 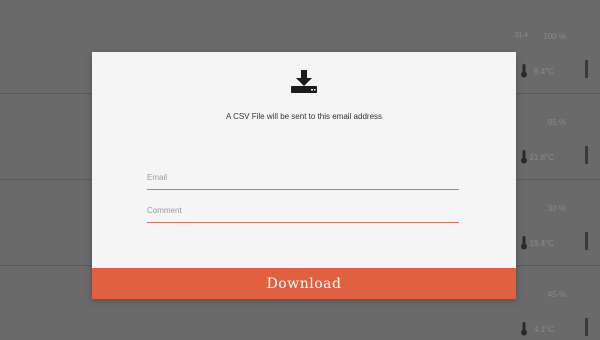 What do you see at coordinates (554, 36) in the screenshot?
I see `humidity-value: 100 %` at bounding box center [554, 36].